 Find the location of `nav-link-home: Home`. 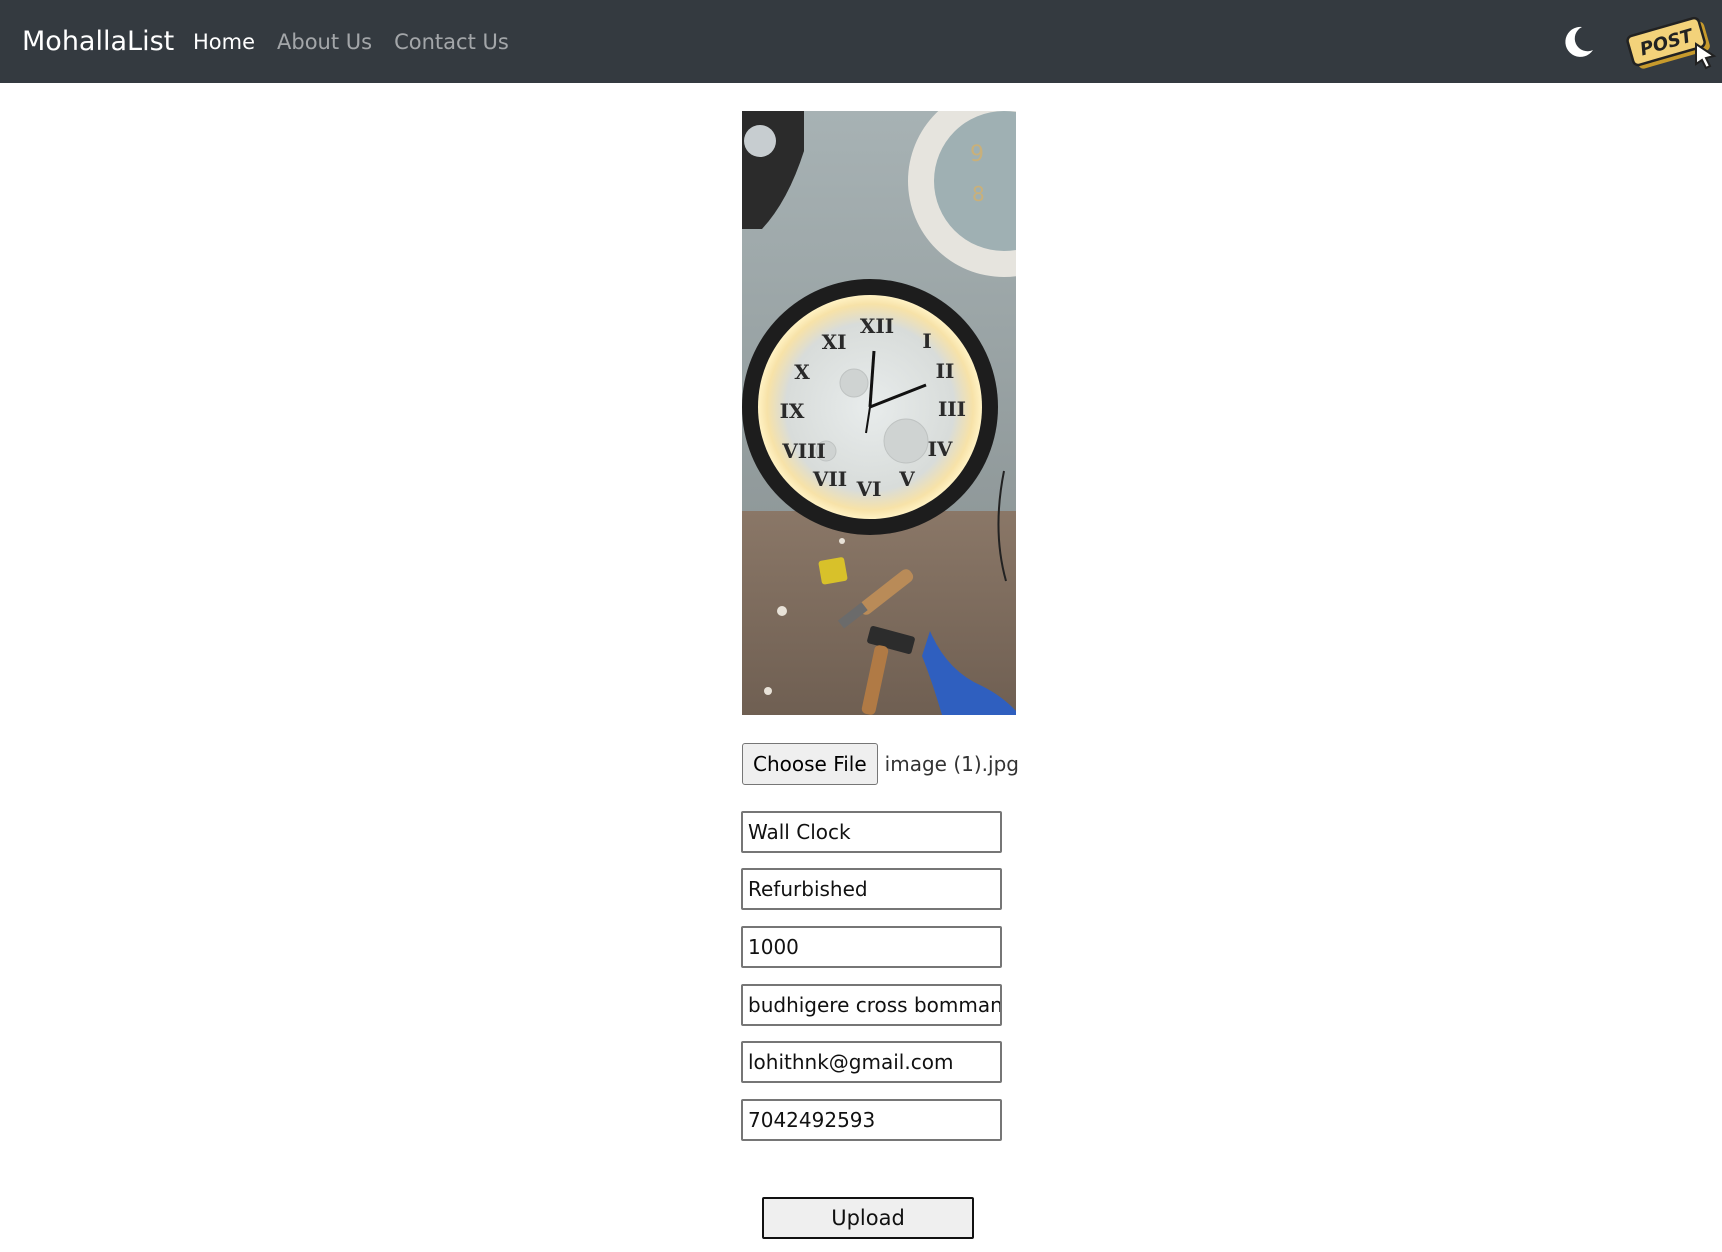

nav-link-home: Home is located at coordinates (224, 42).